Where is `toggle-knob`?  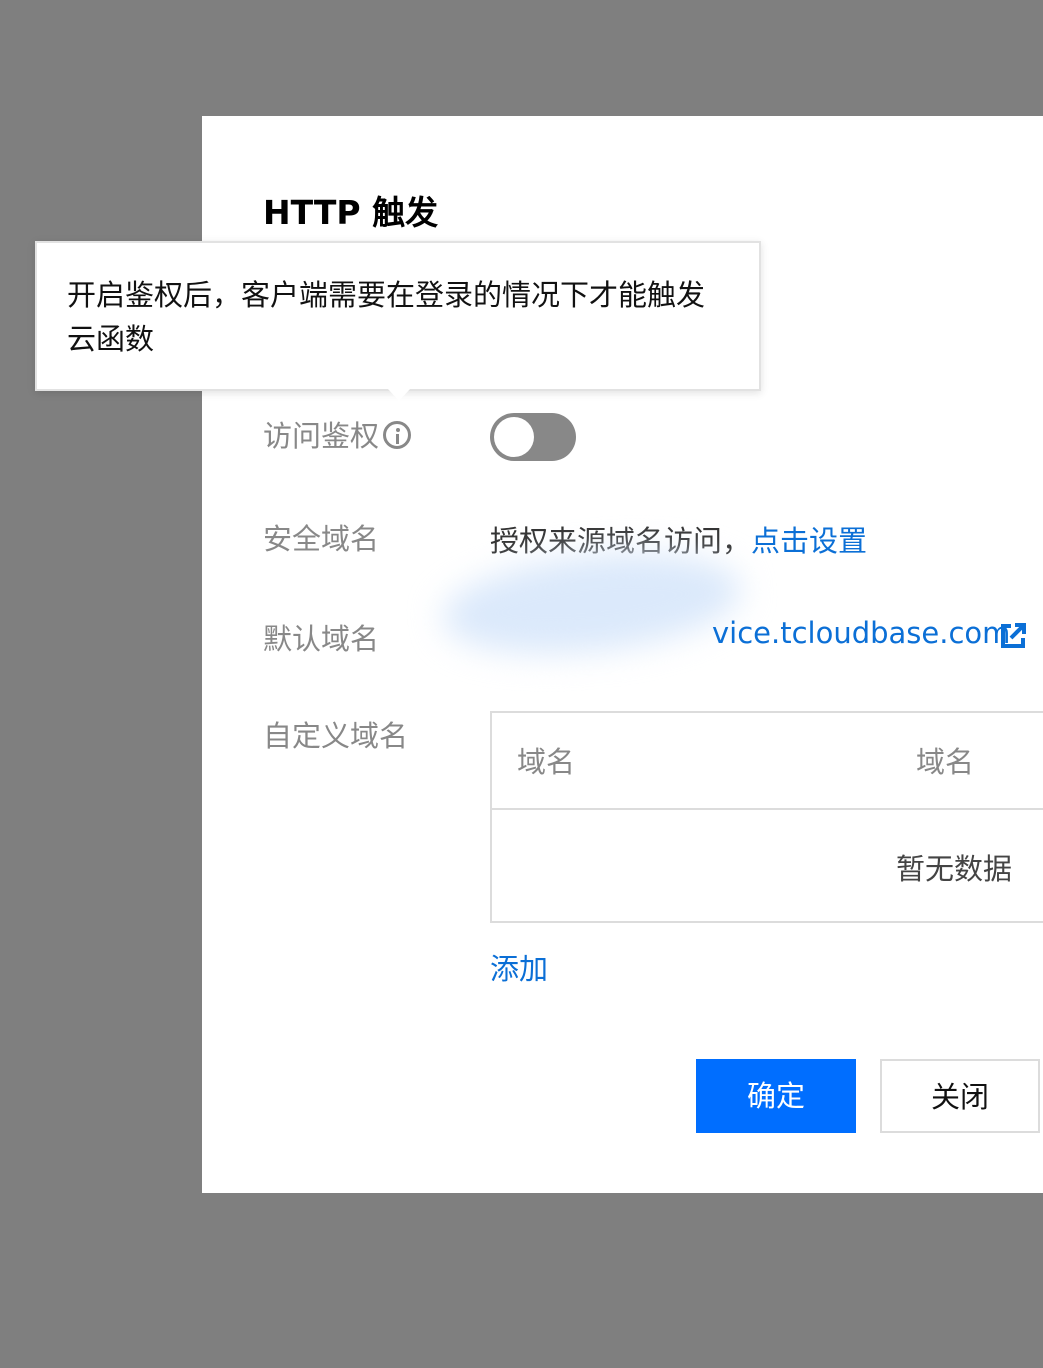
toggle-knob is located at coordinates (514, 437).